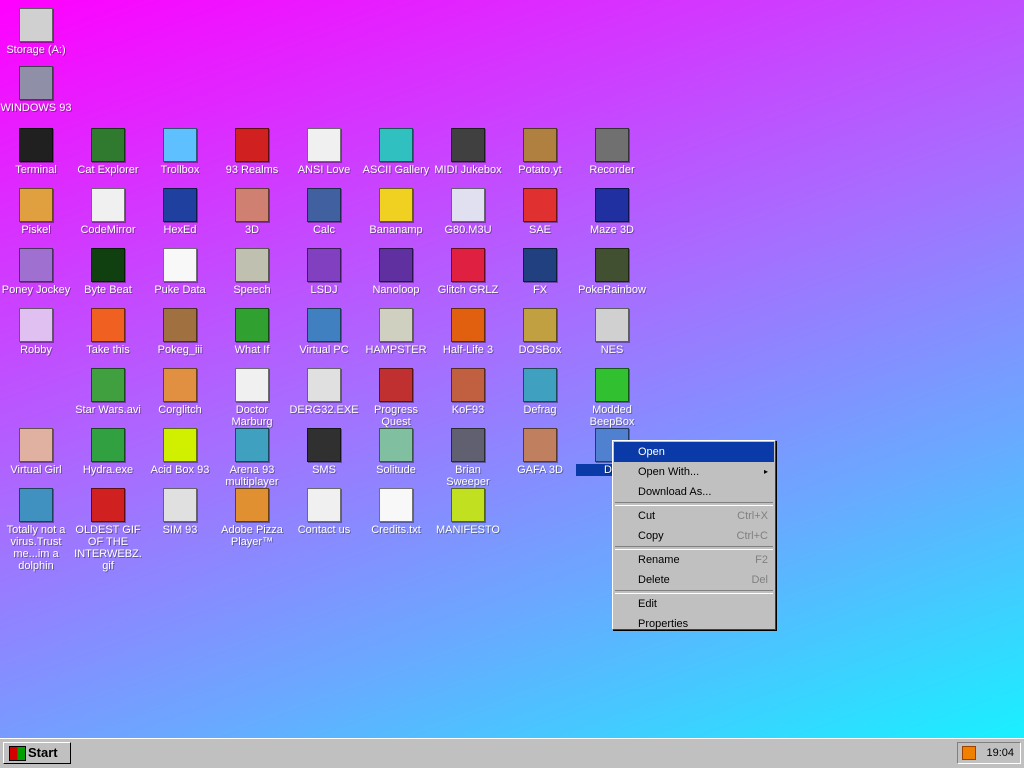 The height and width of the screenshot is (768, 1024). Describe the element at coordinates (324, 290) in the screenshot. I see `icon-label: LSDJ` at that location.